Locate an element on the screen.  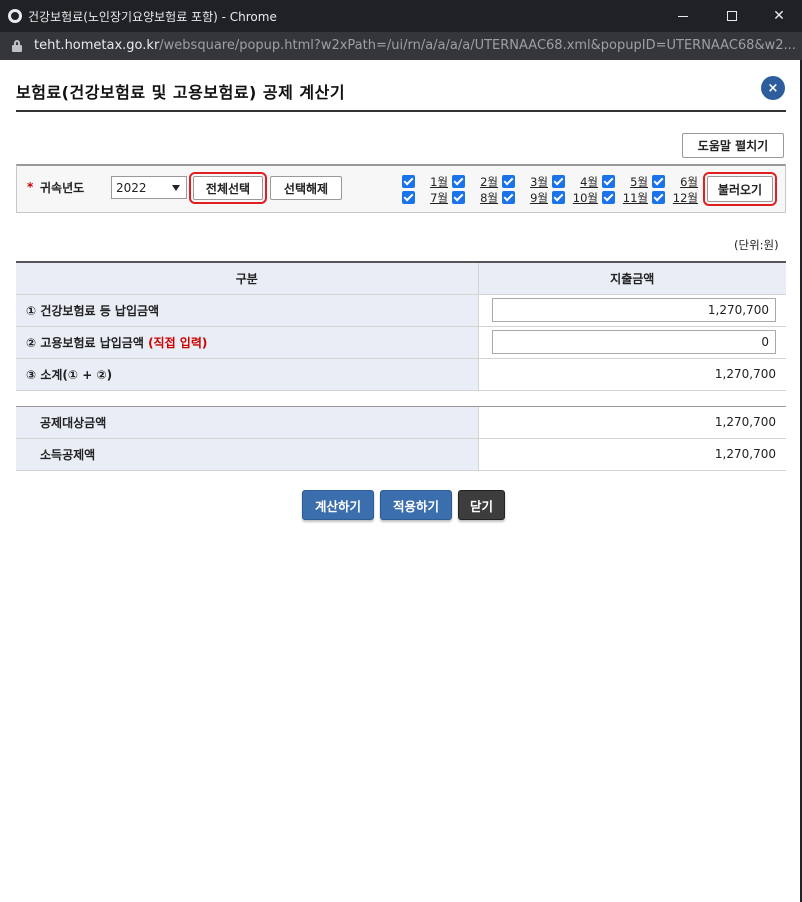
employment-insurance-input: 0 is located at coordinates (634, 342).